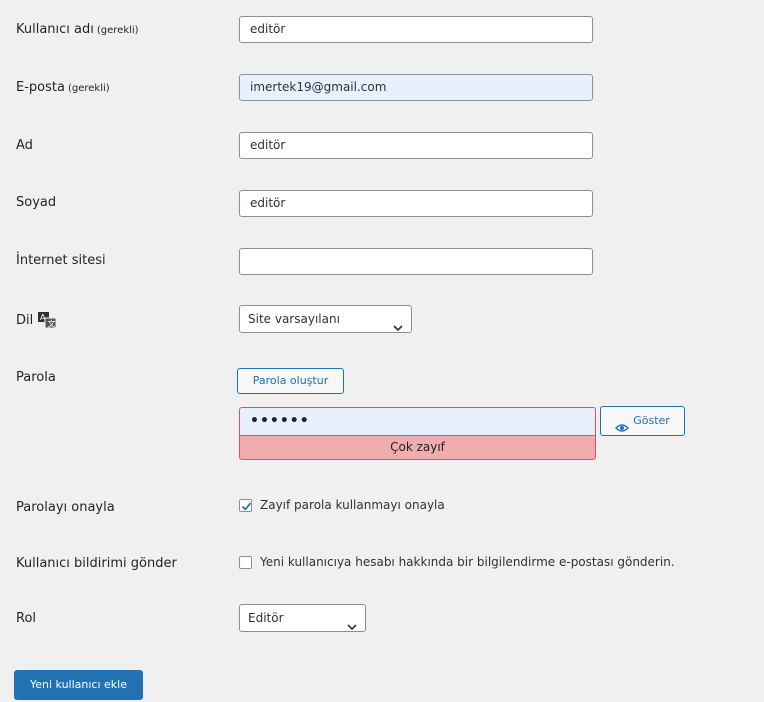 Image resolution: width=764 pixels, height=702 pixels. What do you see at coordinates (24, 145) in the screenshot?
I see `first-name-label: Ad` at bounding box center [24, 145].